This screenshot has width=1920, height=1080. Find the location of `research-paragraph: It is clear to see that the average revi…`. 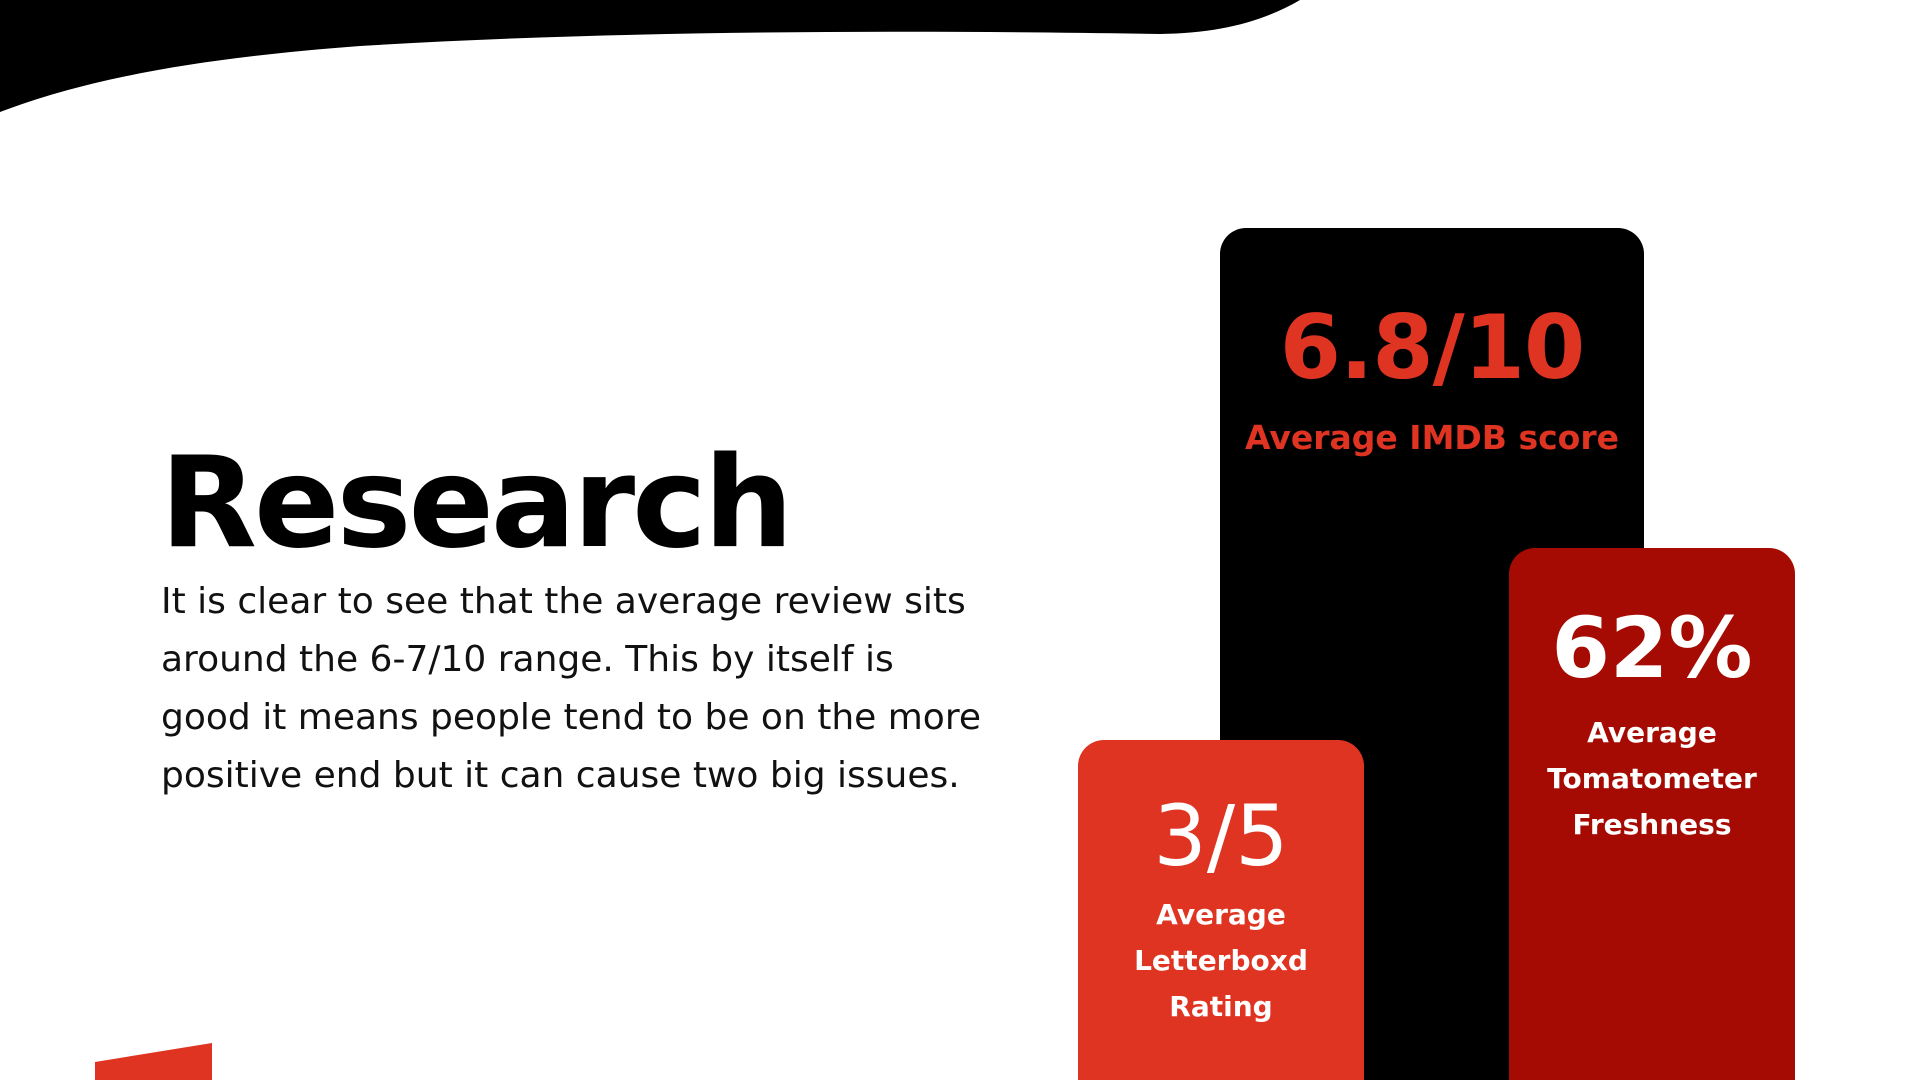

research-paragraph: It is clear to see that the average revi… is located at coordinates (571, 688).